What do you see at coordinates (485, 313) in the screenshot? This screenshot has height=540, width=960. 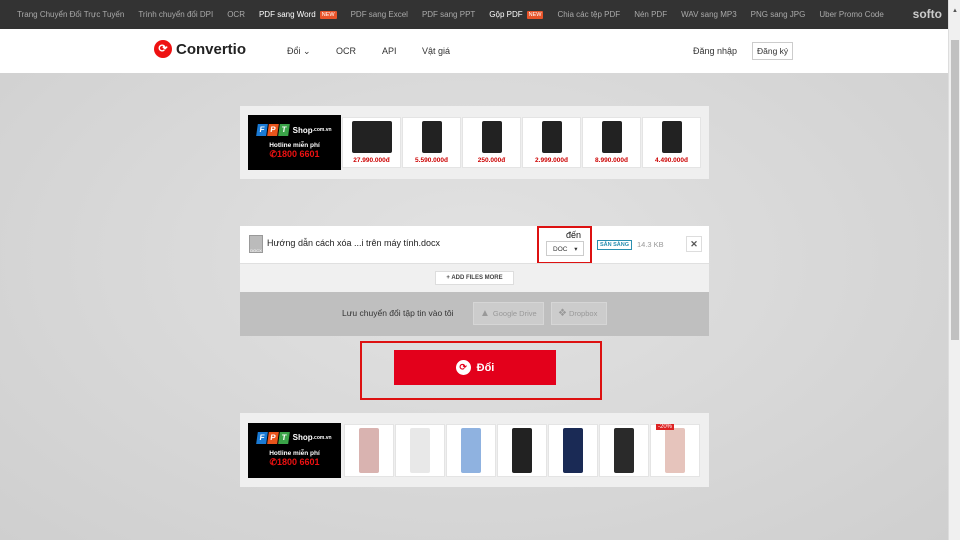 I see `google-drive-icon: ▲` at bounding box center [485, 313].